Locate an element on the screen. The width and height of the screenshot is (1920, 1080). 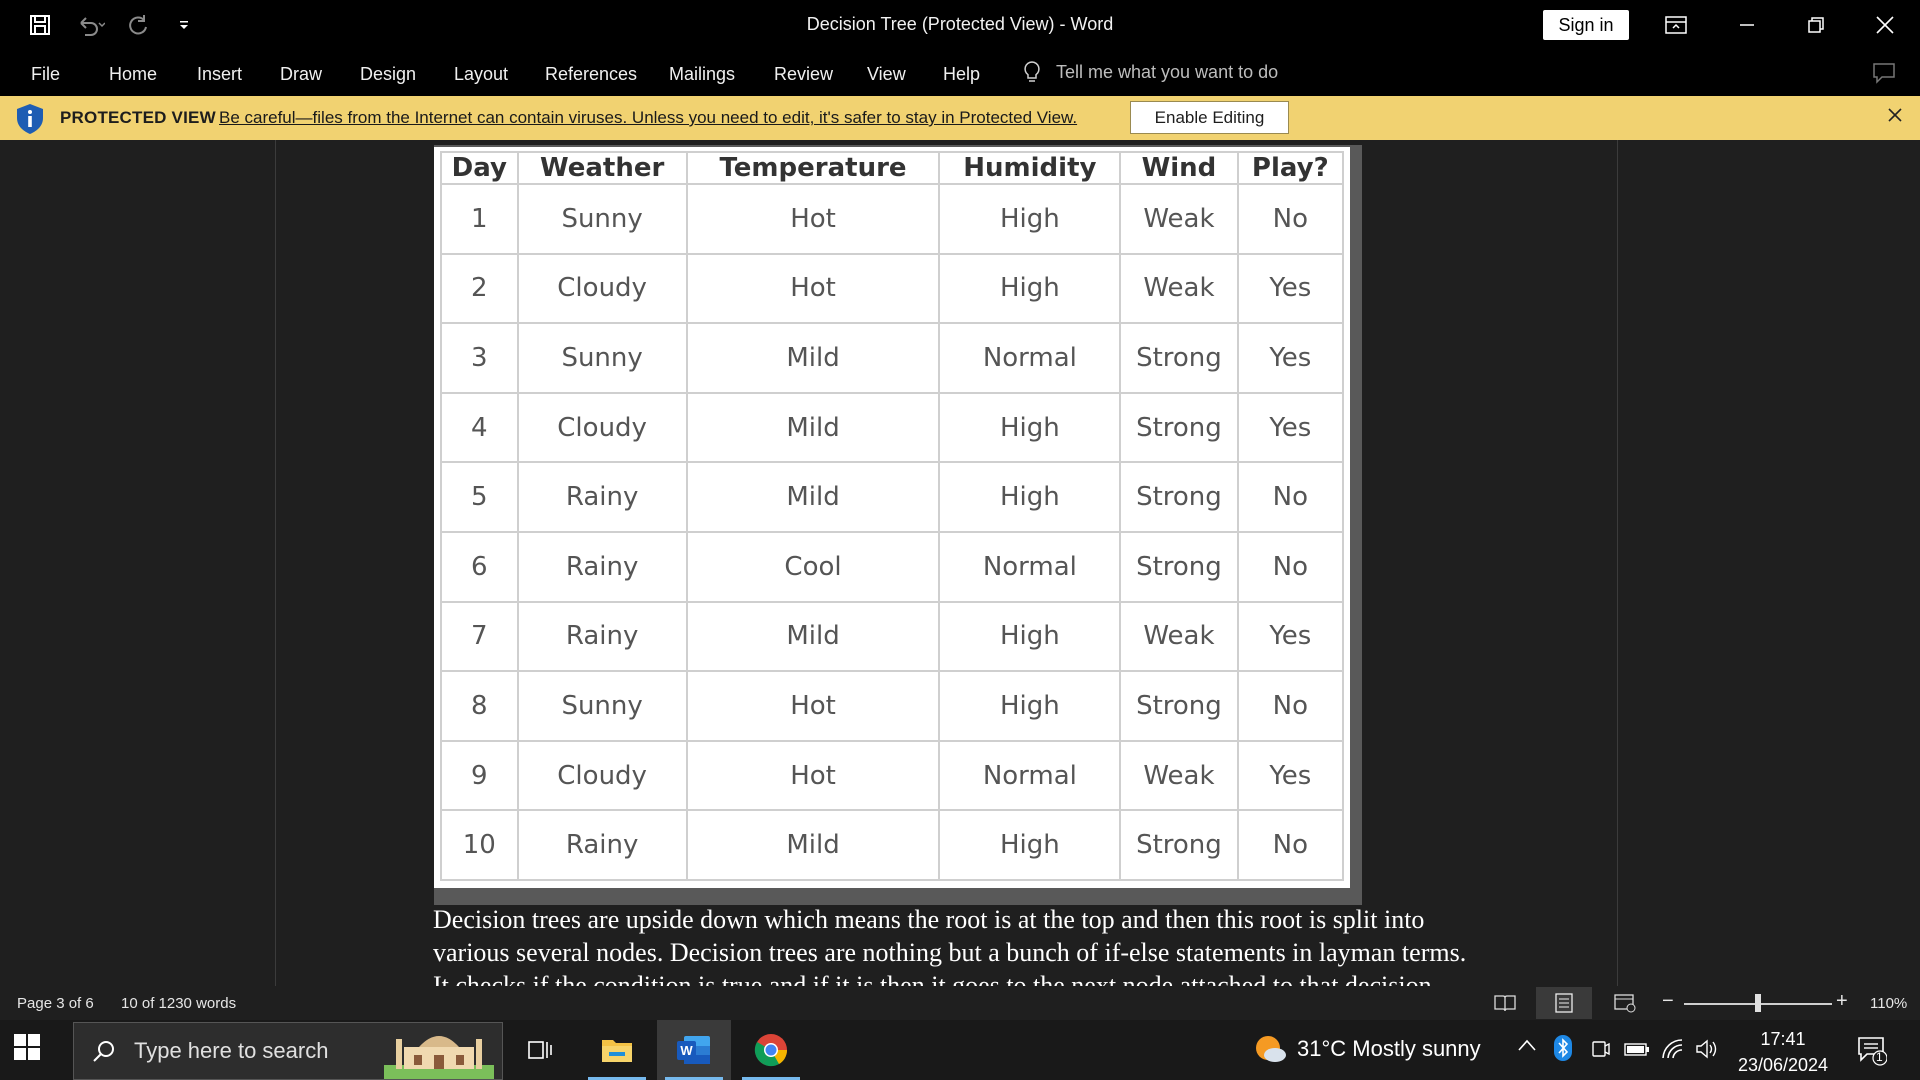
enable-editing-button: Enable Editing is located at coordinates (1209, 117).